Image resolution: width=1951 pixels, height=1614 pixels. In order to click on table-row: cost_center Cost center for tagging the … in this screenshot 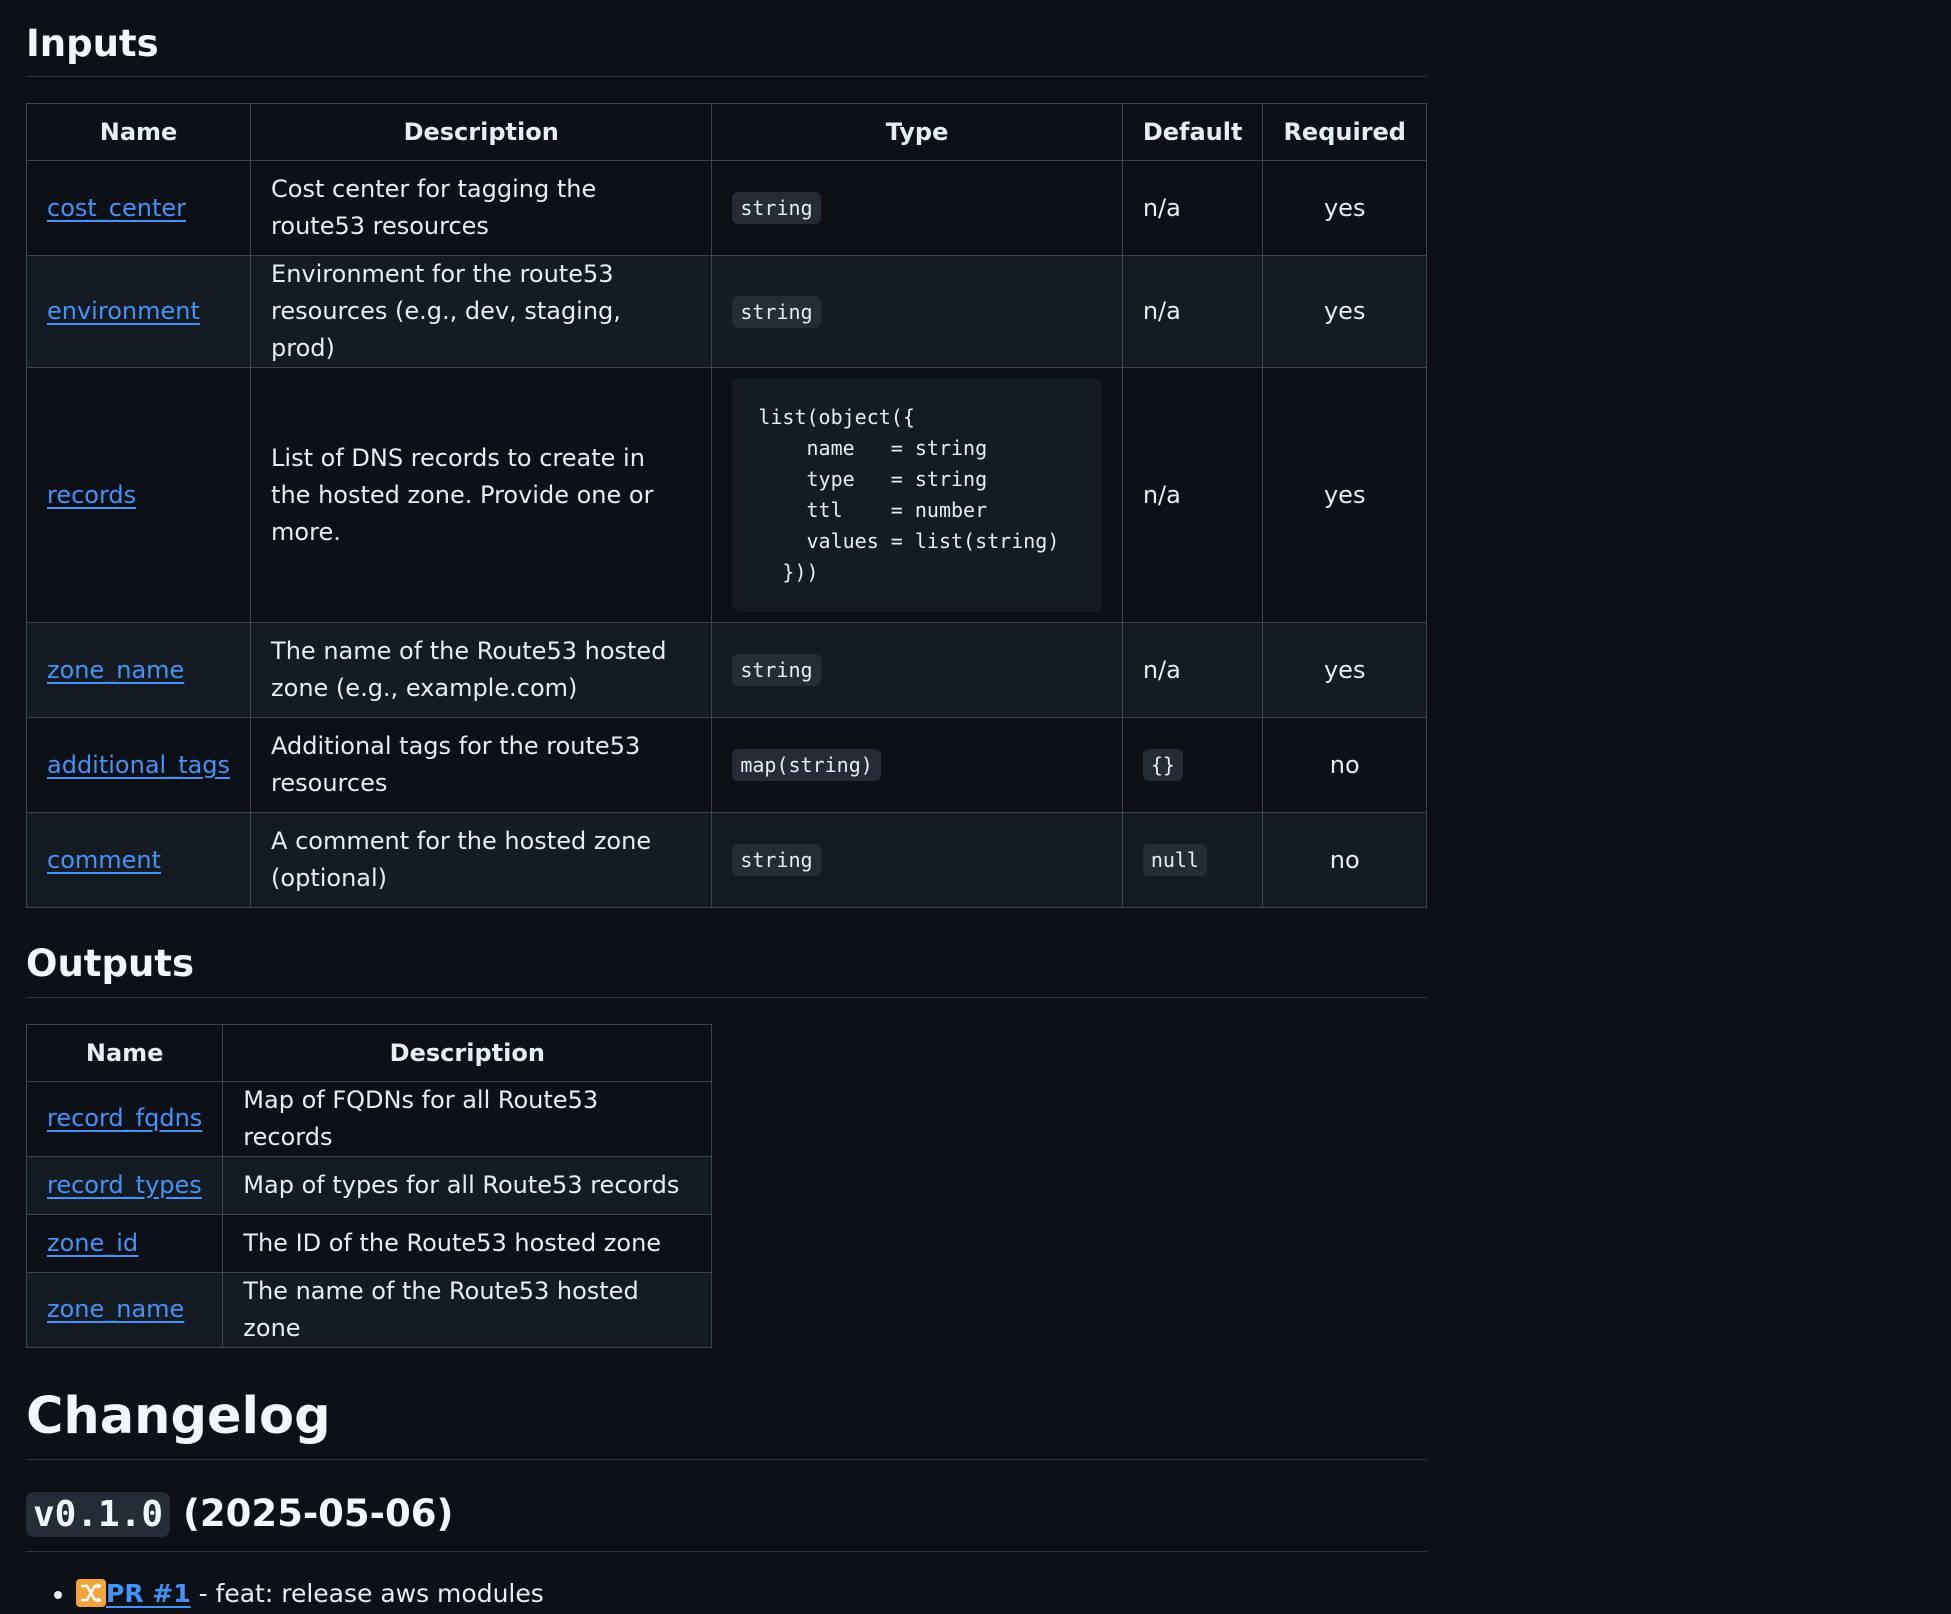, I will do `click(726, 208)`.